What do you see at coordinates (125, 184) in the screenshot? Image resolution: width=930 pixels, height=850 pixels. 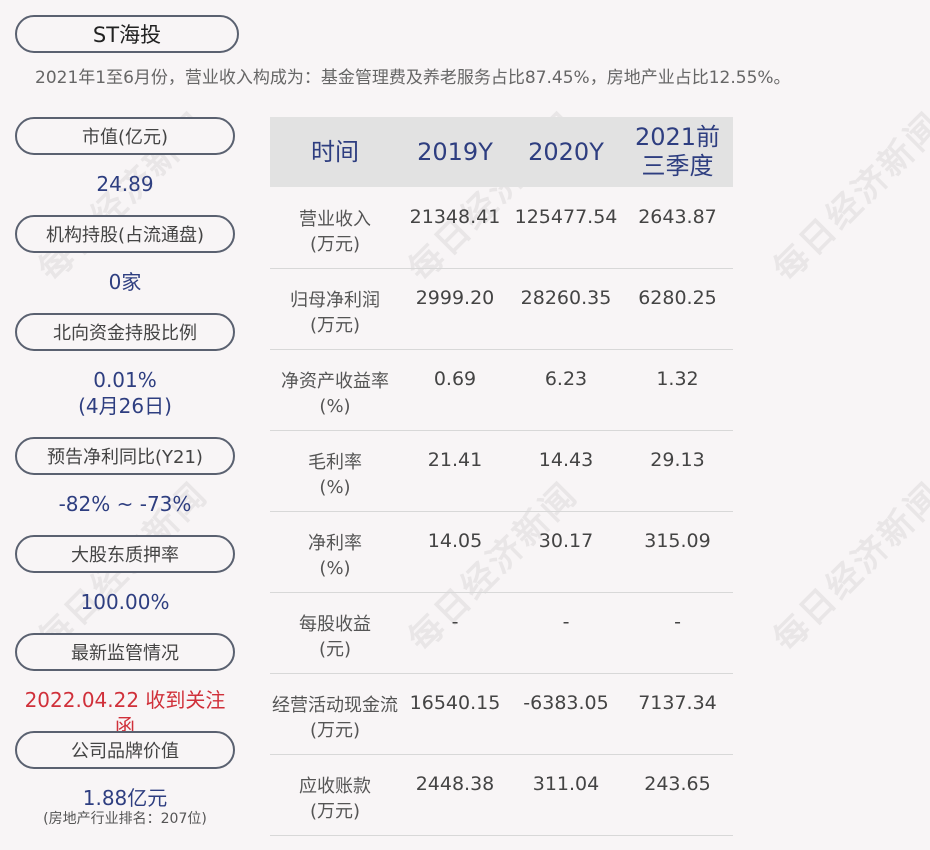 I see `market-cap-value: 24.89` at bounding box center [125, 184].